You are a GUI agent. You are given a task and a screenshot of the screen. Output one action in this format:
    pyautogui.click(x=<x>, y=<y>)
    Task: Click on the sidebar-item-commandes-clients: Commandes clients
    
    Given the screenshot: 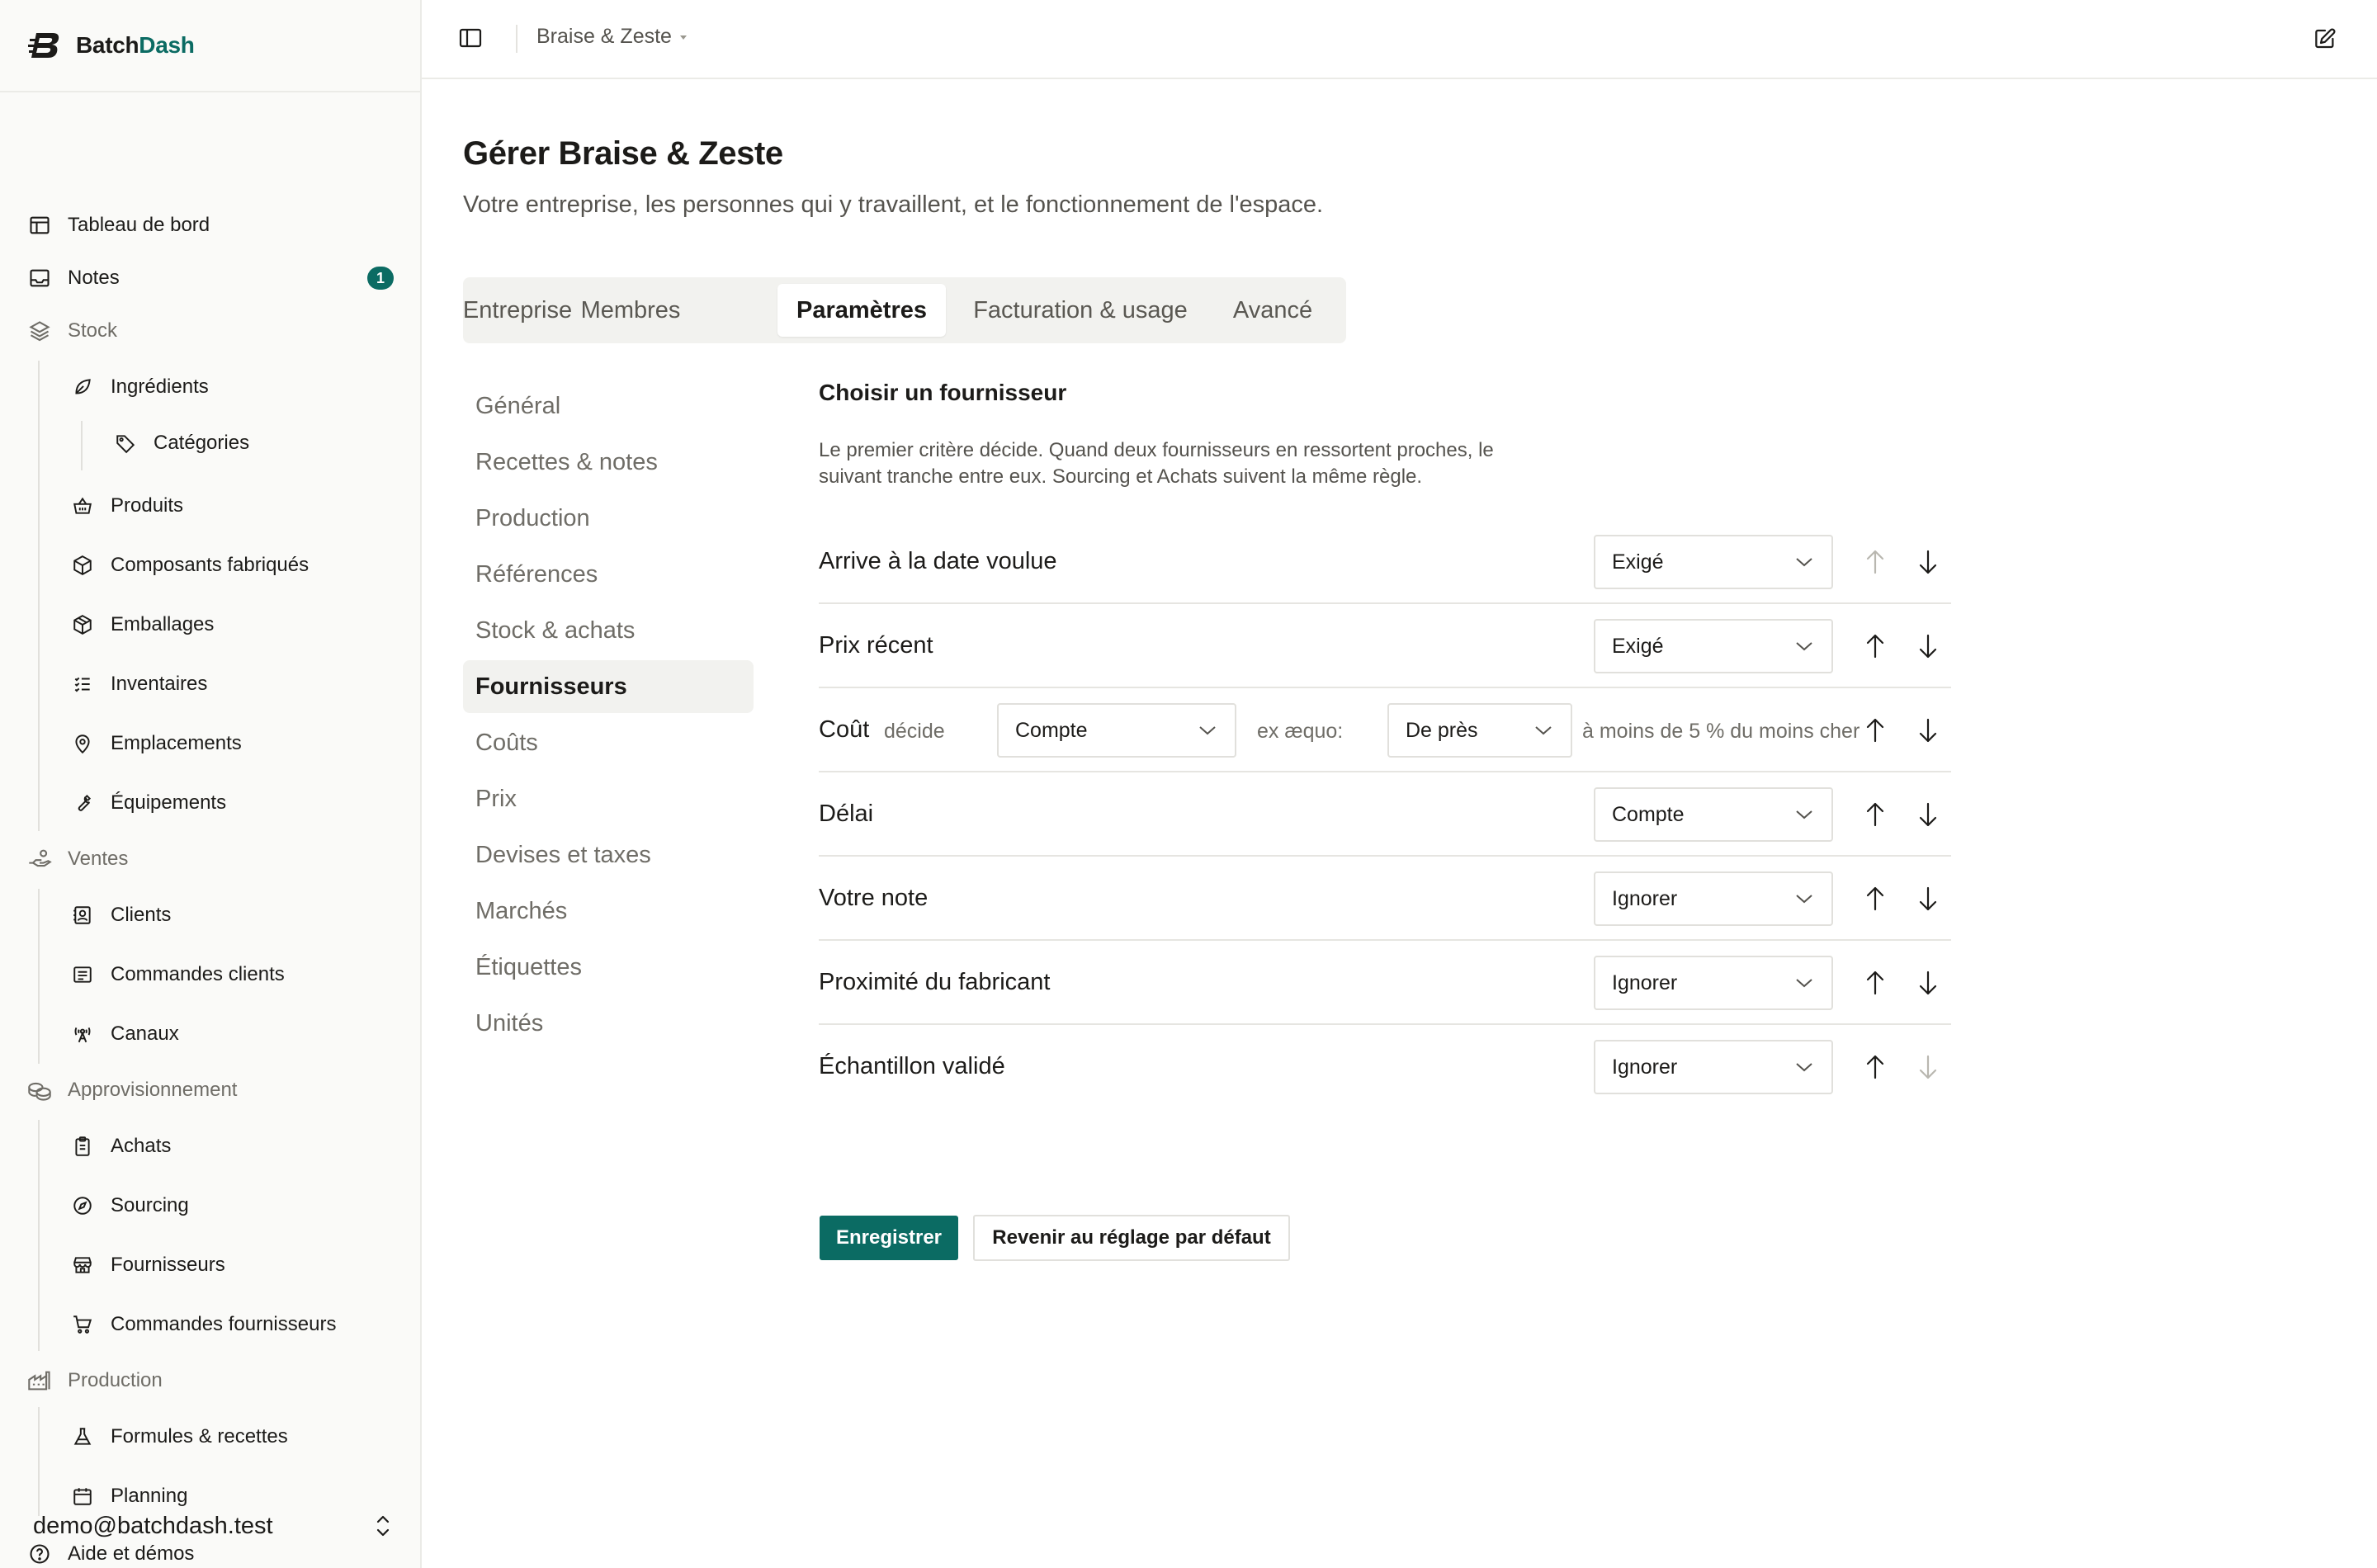 What is the action you would take?
    pyautogui.click(x=210, y=974)
    